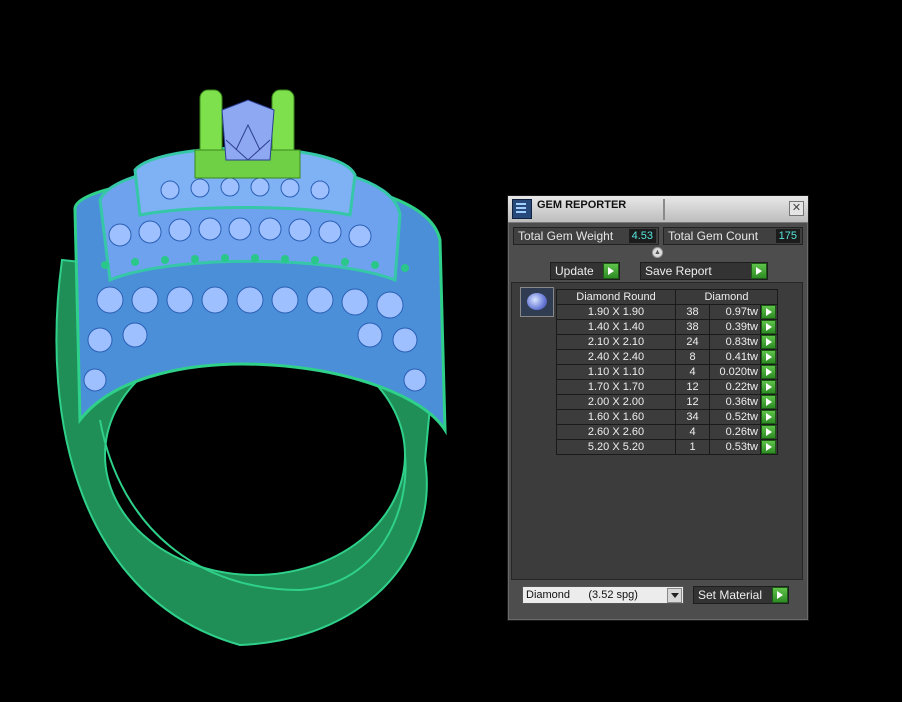 Image resolution: width=902 pixels, height=702 pixels. I want to click on table-row: 2.60 X 2.60 4 0.26tw, so click(667, 432).